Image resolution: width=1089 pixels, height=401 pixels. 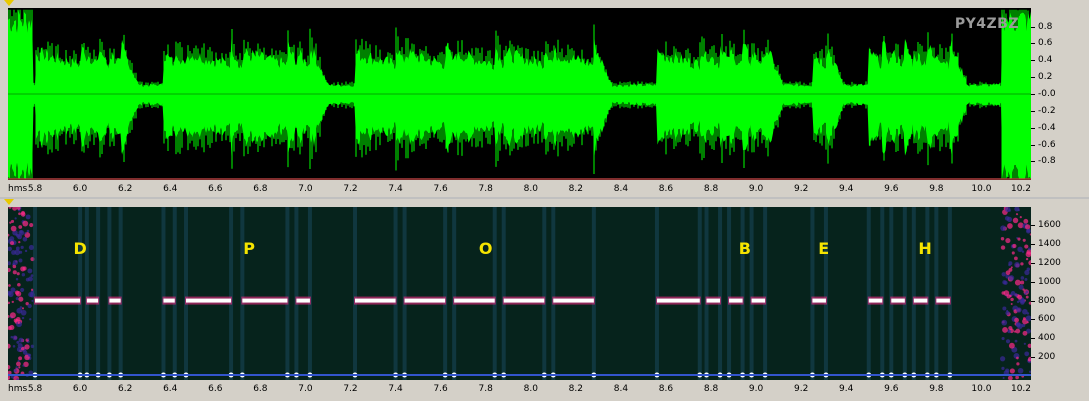 I want to click on panel-divider, so click(x=544, y=198).